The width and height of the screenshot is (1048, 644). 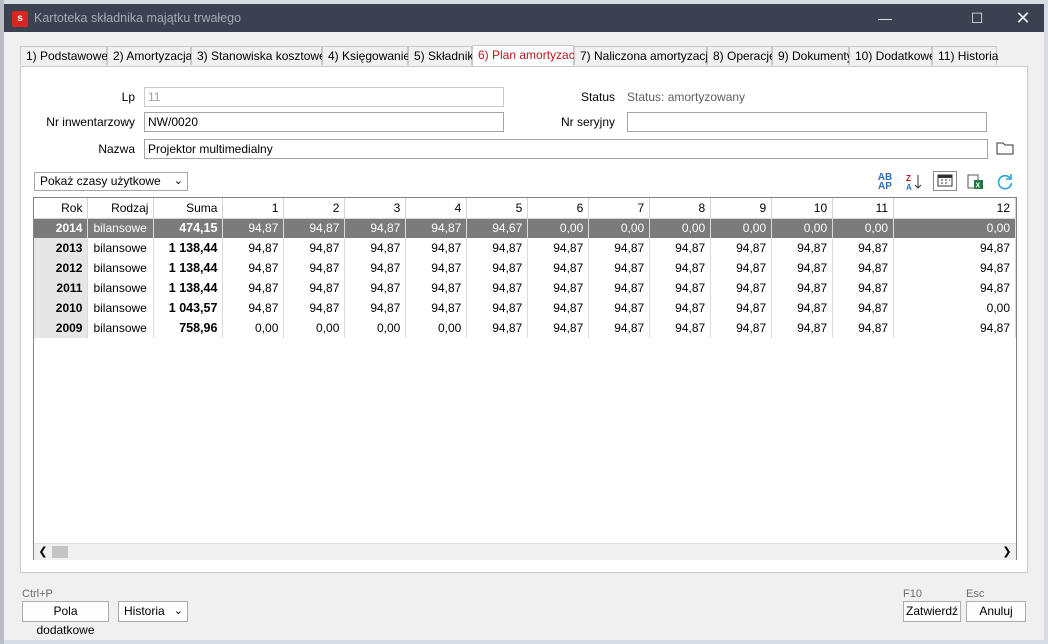 I want to click on col-header-2: 2, so click(x=314, y=208).